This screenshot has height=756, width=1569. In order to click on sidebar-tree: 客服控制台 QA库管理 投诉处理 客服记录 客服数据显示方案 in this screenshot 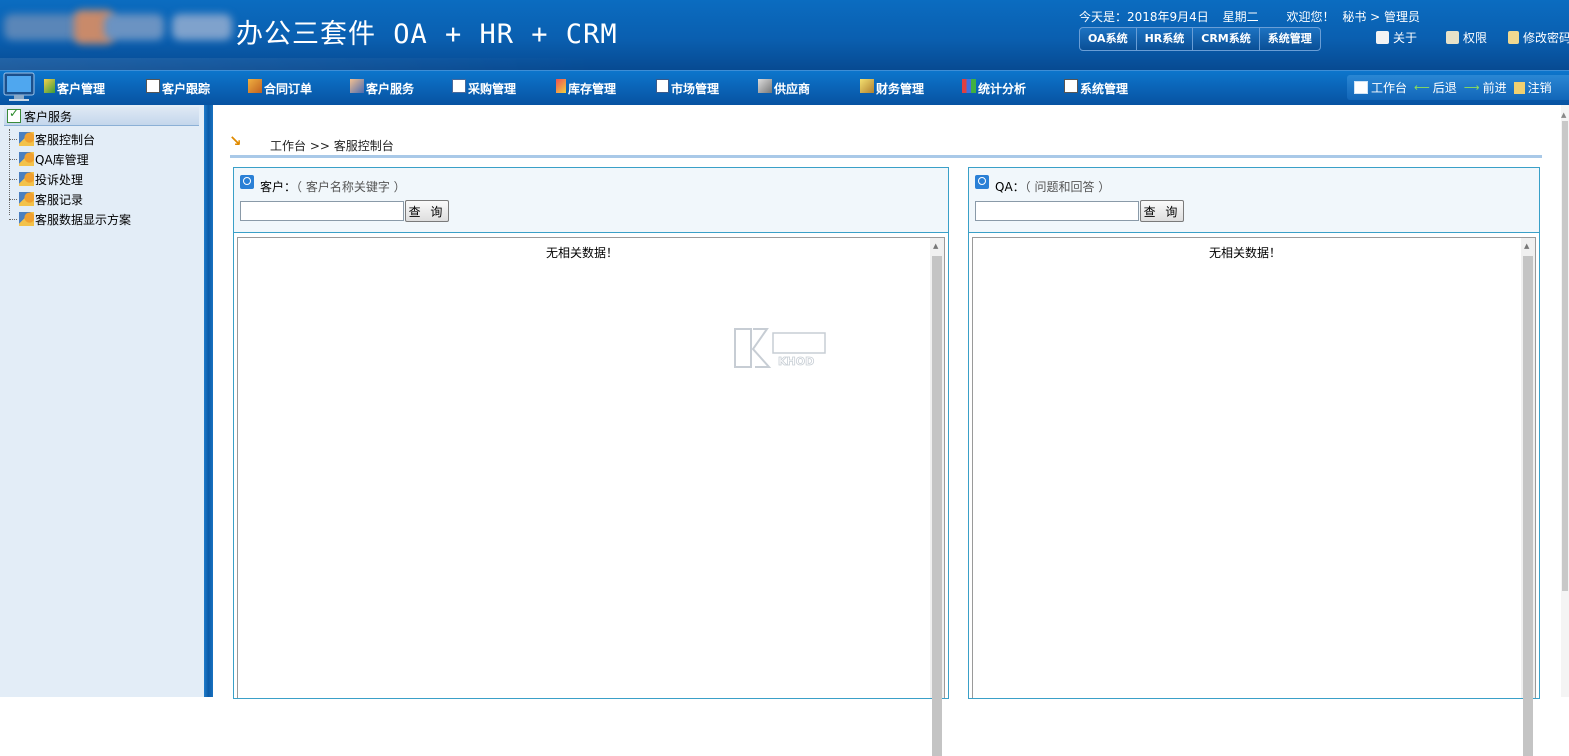, I will do `click(70, 179)`.